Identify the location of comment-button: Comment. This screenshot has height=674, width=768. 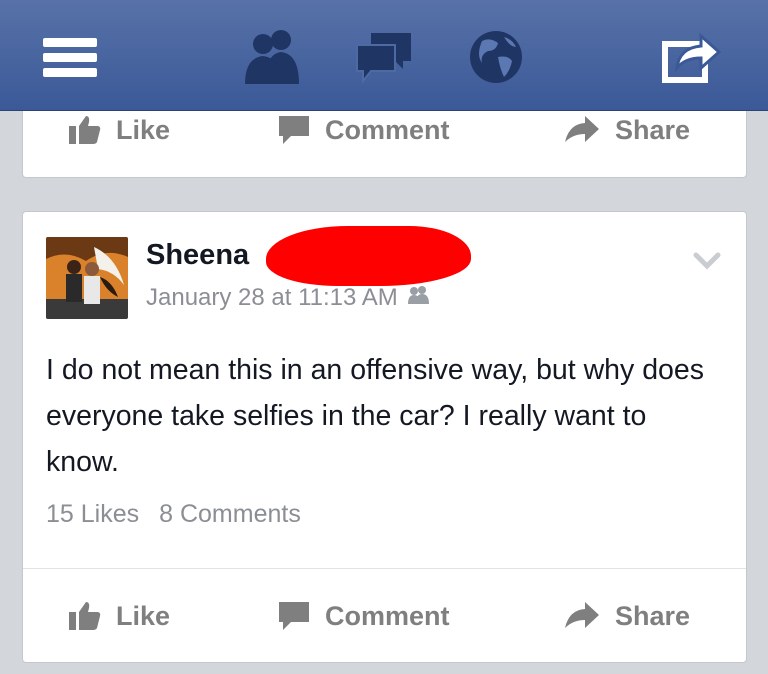
(363, 616).